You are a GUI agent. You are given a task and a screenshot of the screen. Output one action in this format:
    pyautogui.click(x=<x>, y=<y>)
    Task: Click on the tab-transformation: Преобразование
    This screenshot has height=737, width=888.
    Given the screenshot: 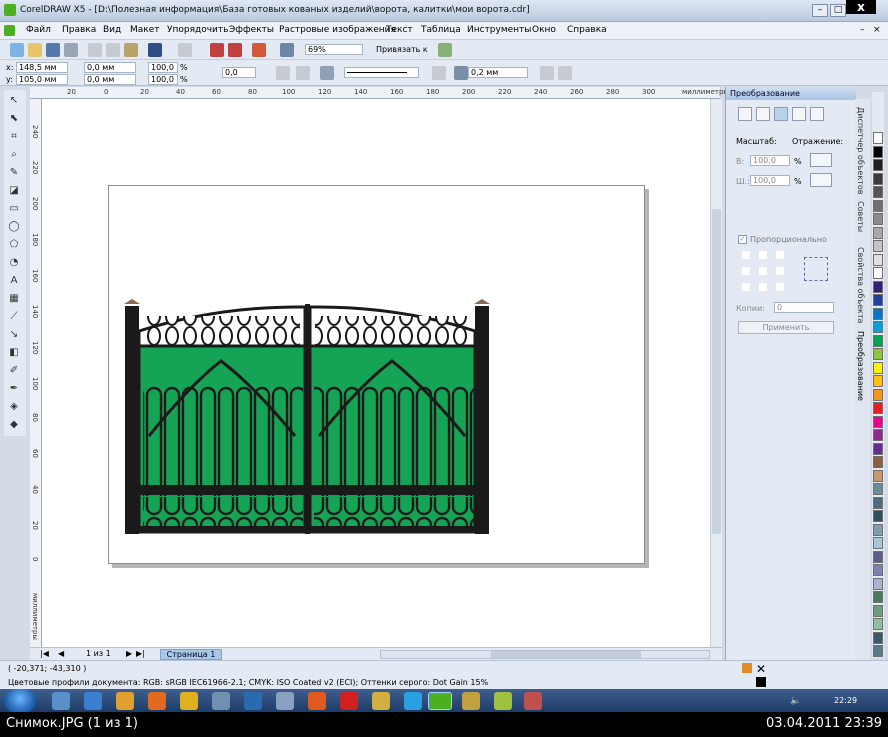 What is the action you would take?
    pyautogui.click(x=860, y=366)
    